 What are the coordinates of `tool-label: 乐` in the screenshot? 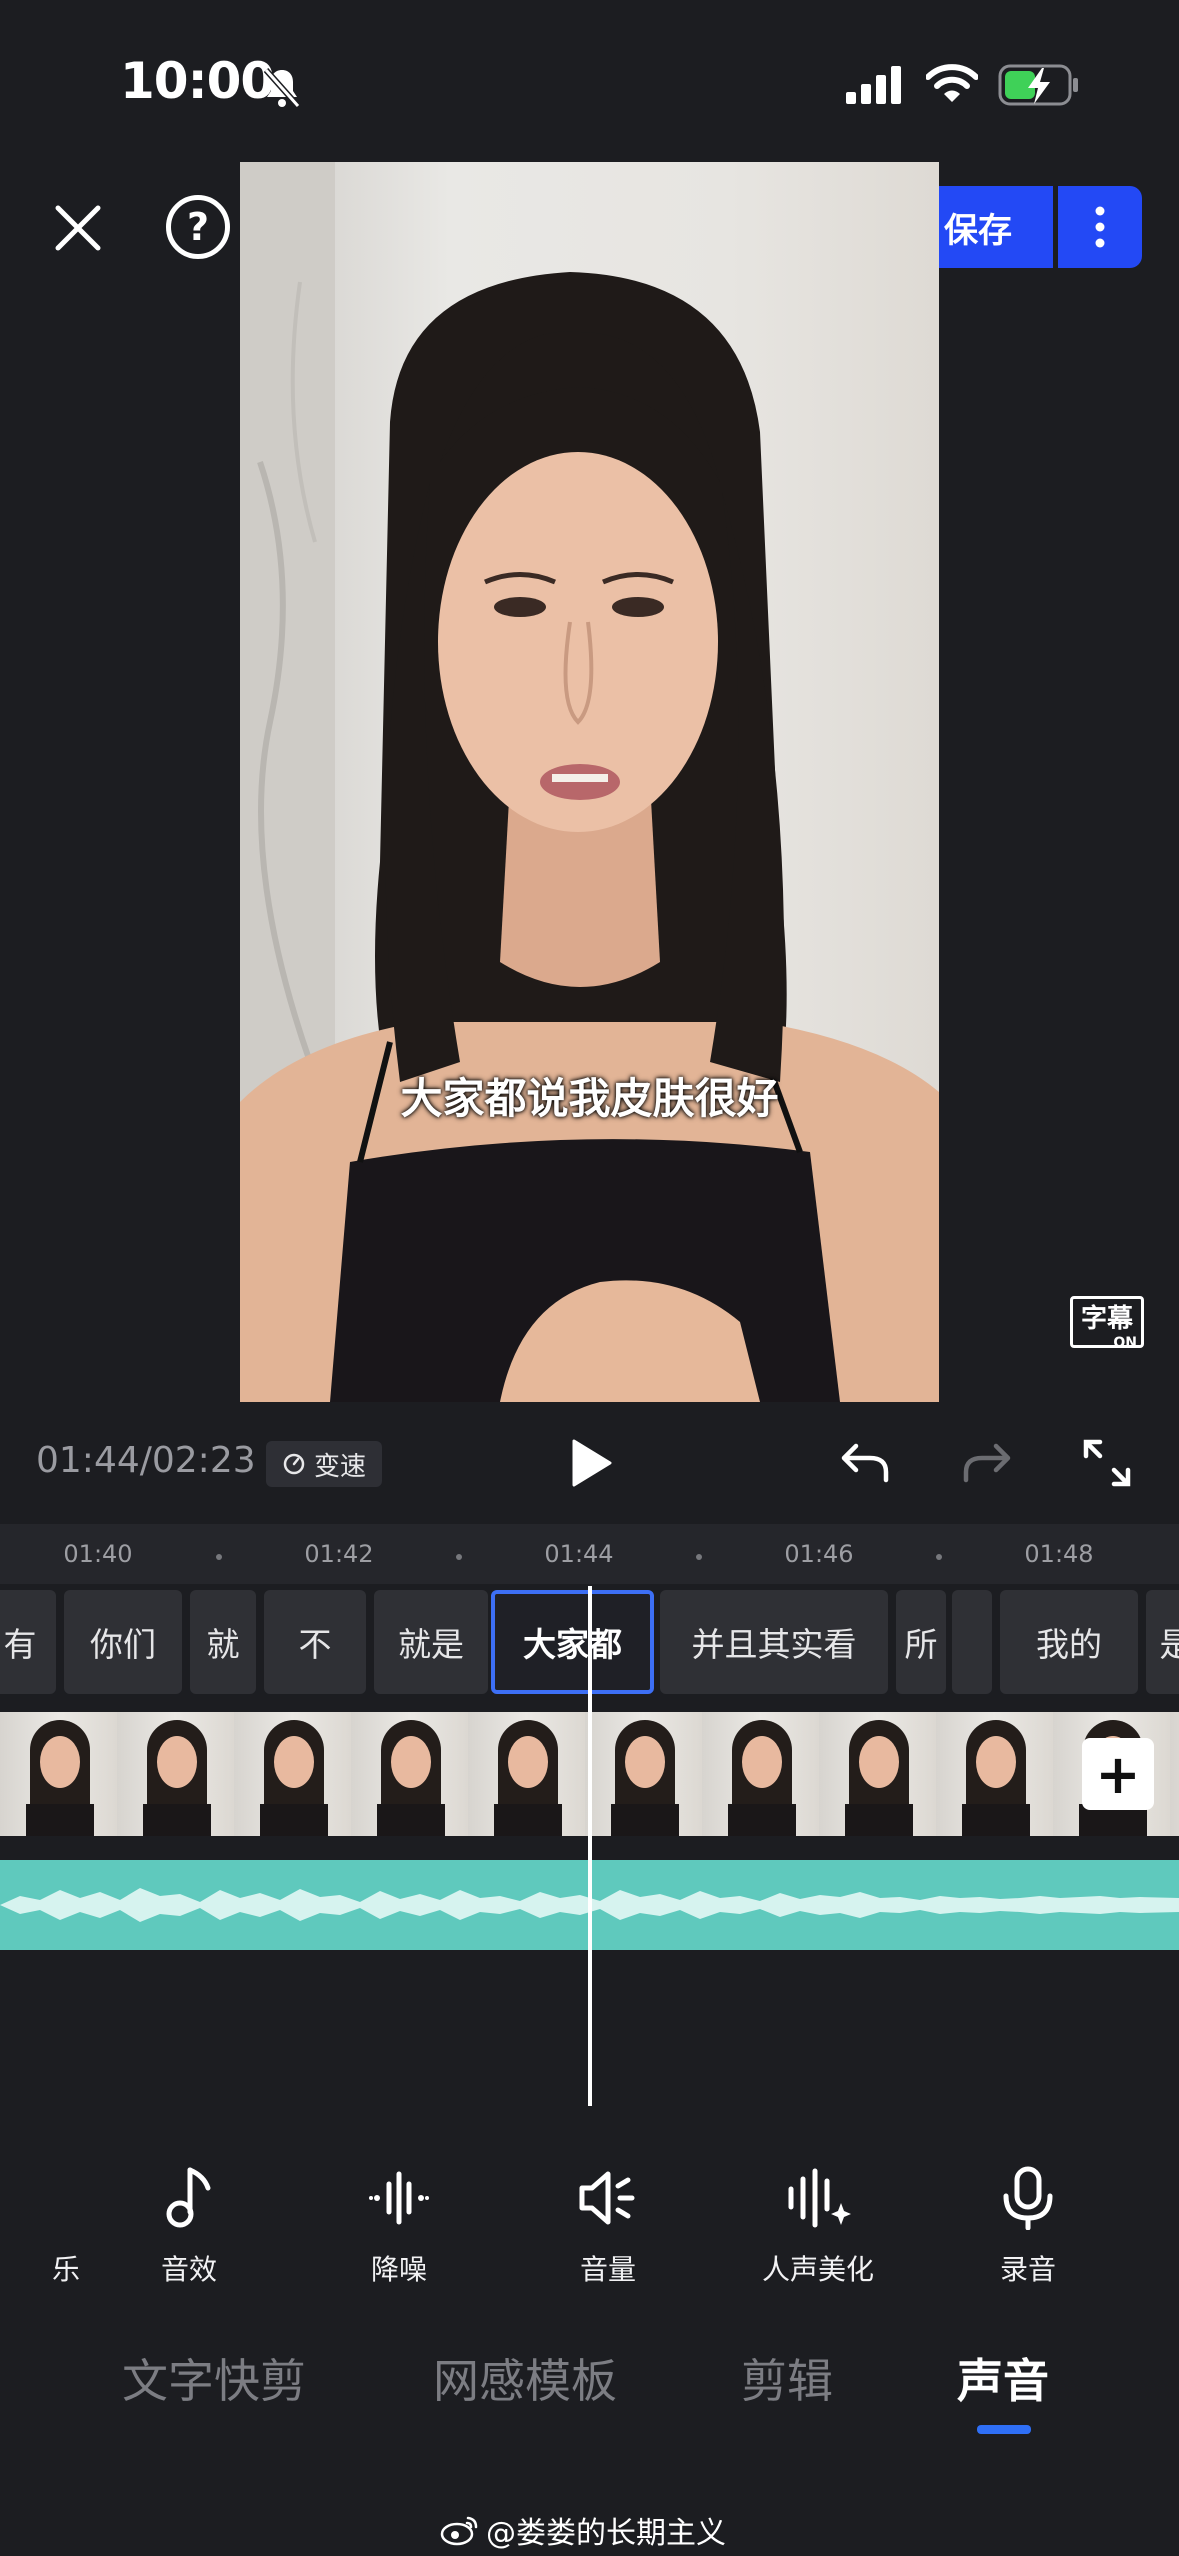 It's located at (65, 2269).